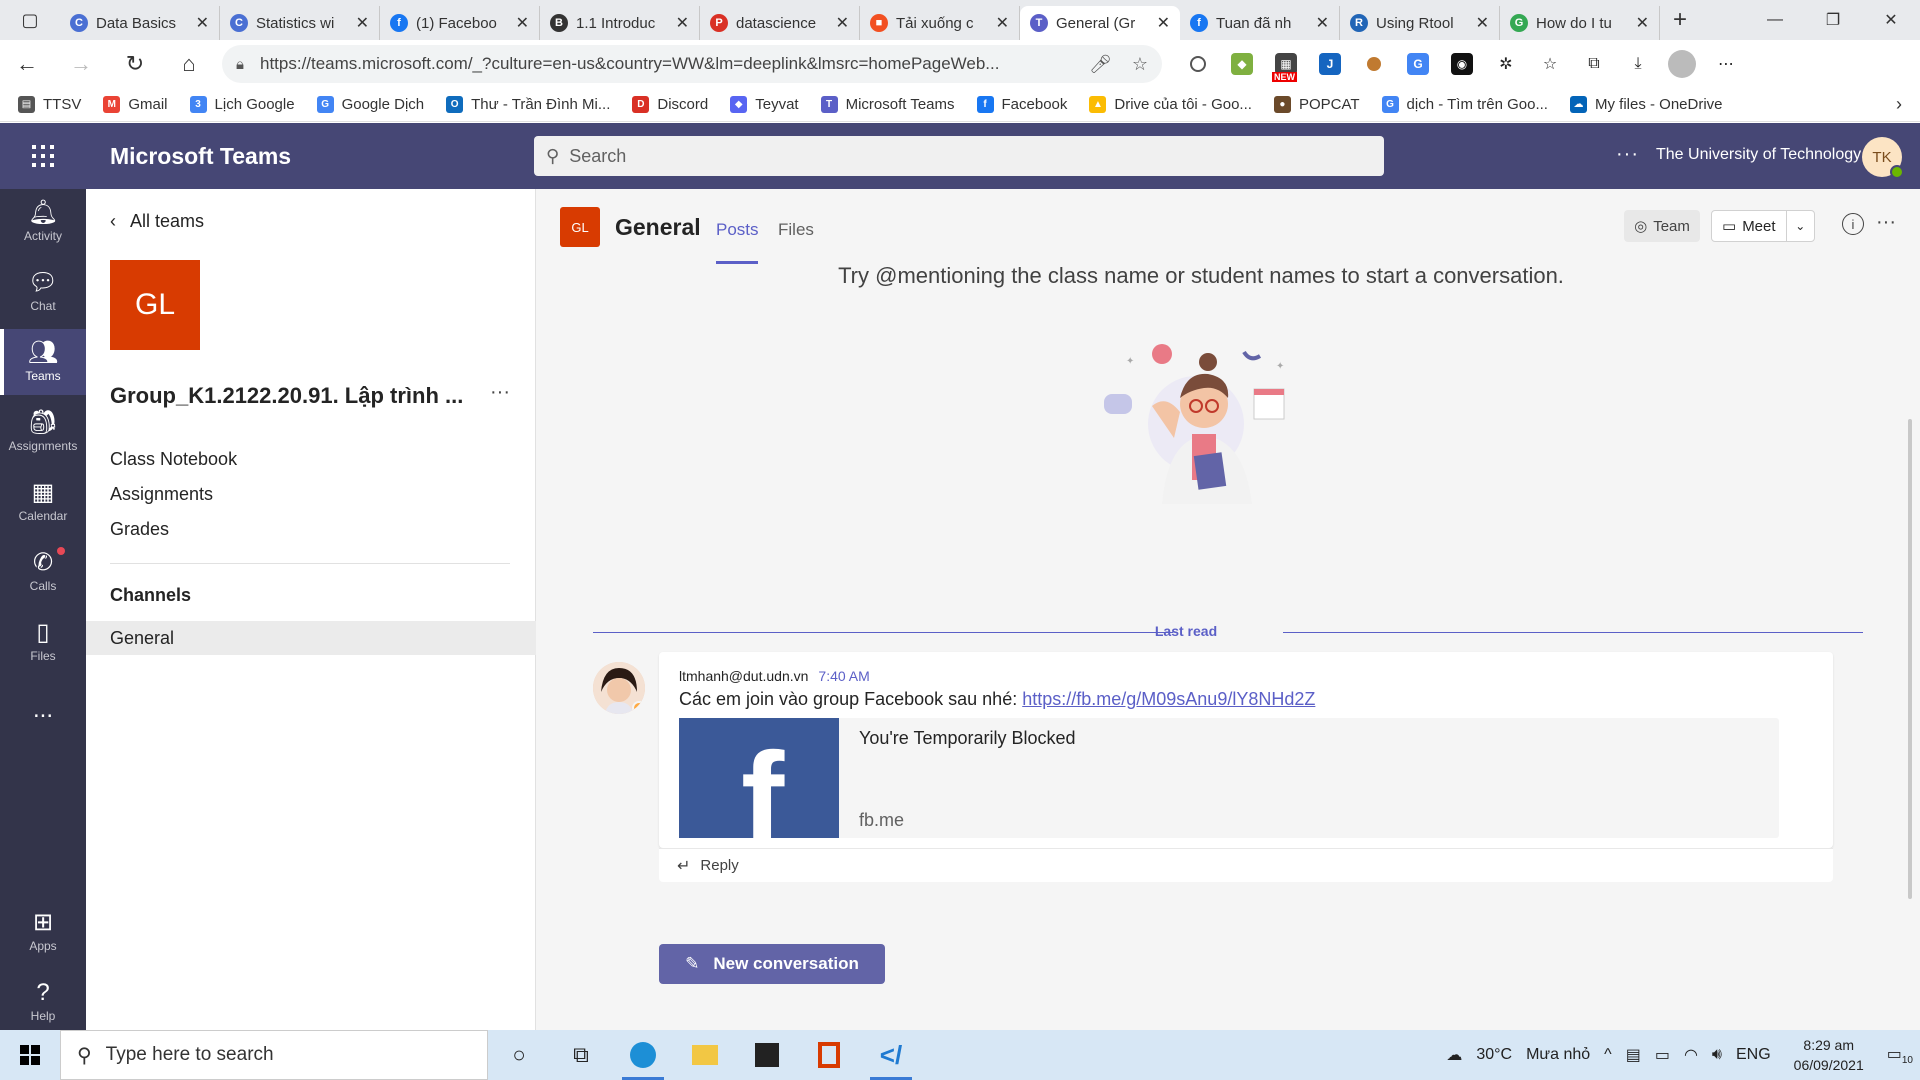  Describe the element at coordinates (500, 392) in the screenshot. I see `team-more-icon: ···` at that location.